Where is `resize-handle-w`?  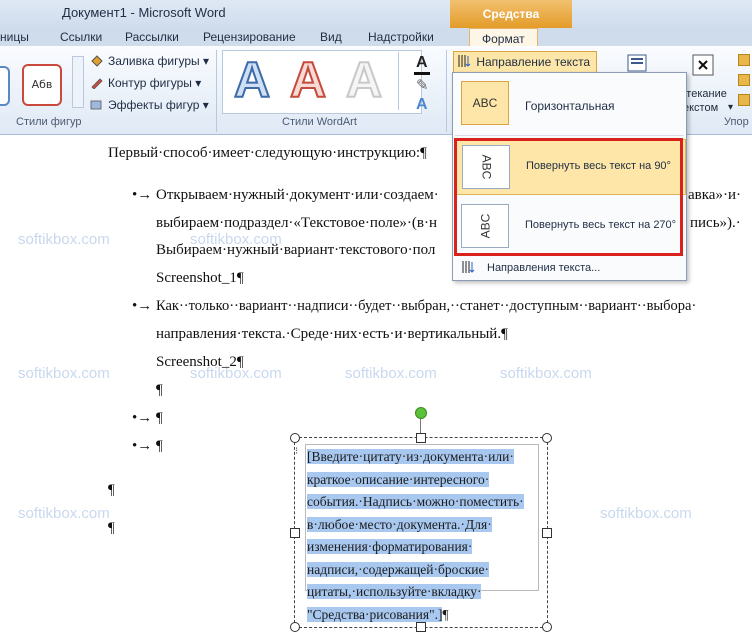 resize-handle-w is located at coordinates (295, 533).